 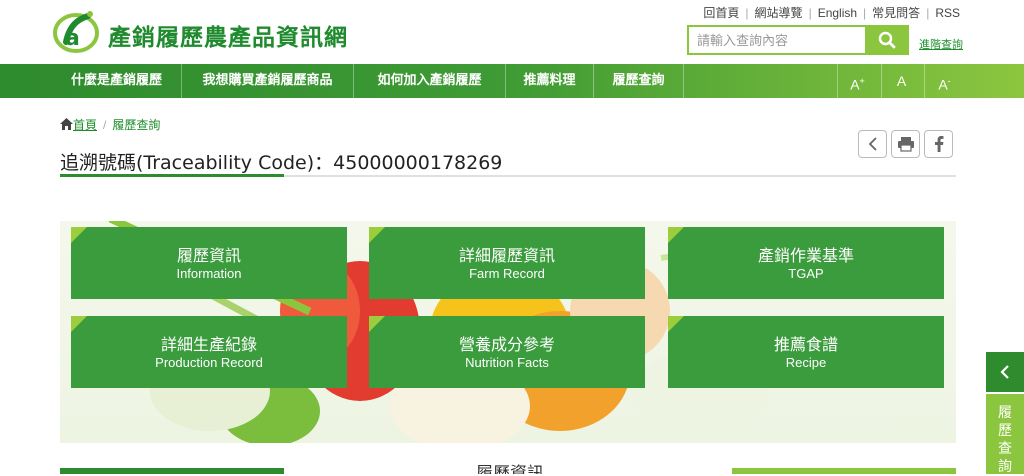 I want to click on top-links: 回首頁 | 網站導覽 | English | 常見問答 | RSS, so click(x=831, y=12).